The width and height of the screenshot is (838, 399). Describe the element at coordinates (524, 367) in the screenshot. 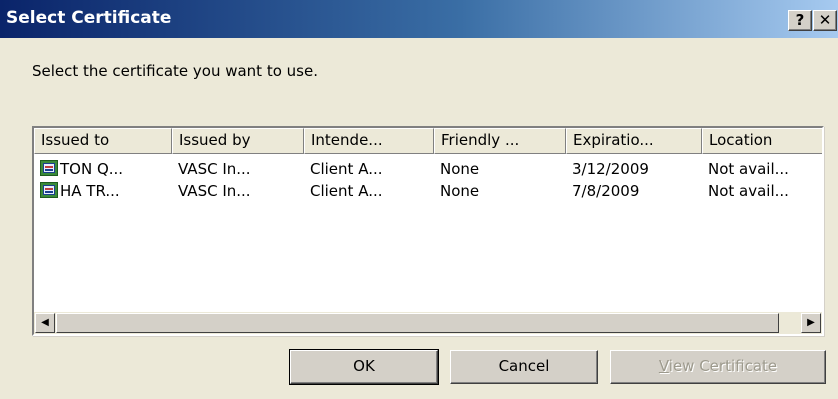

I see `cancel-button: Cancel` at that location.